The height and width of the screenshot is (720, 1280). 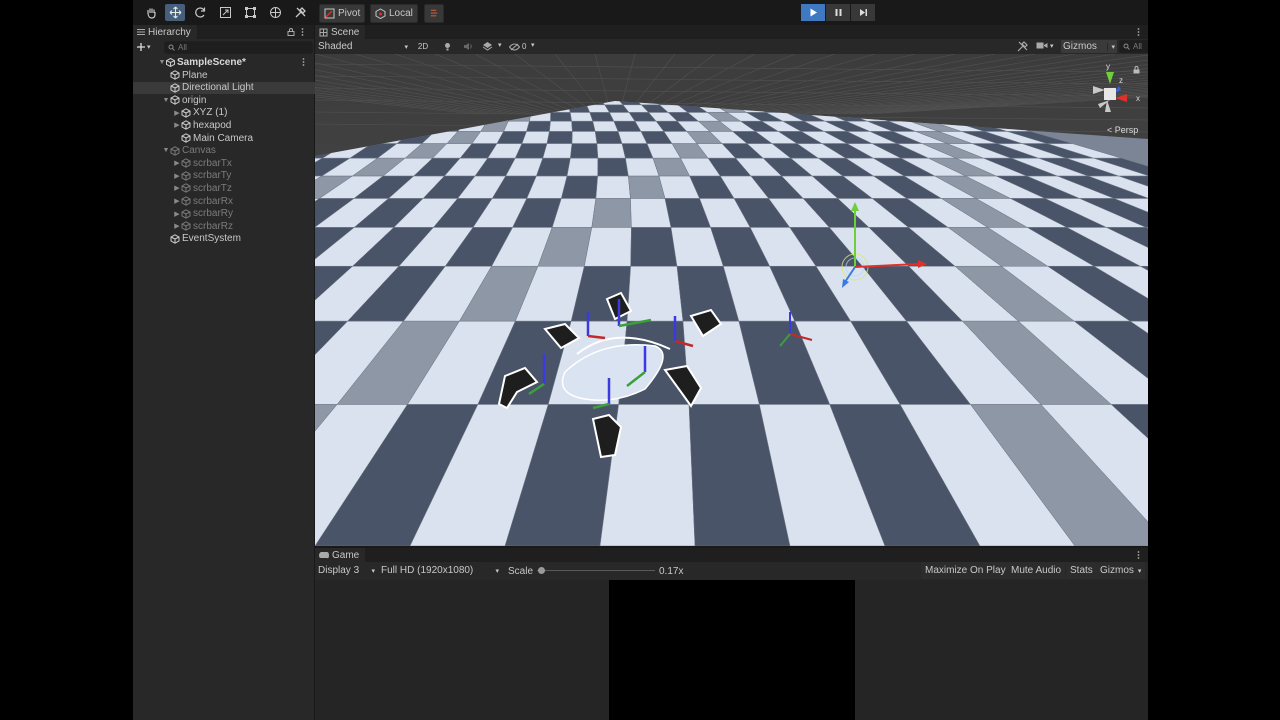 What do you see at coordinates (238, 75) in the screenshot?
I see `hierarchy-item: Plane` at bounding box center [238, 75].